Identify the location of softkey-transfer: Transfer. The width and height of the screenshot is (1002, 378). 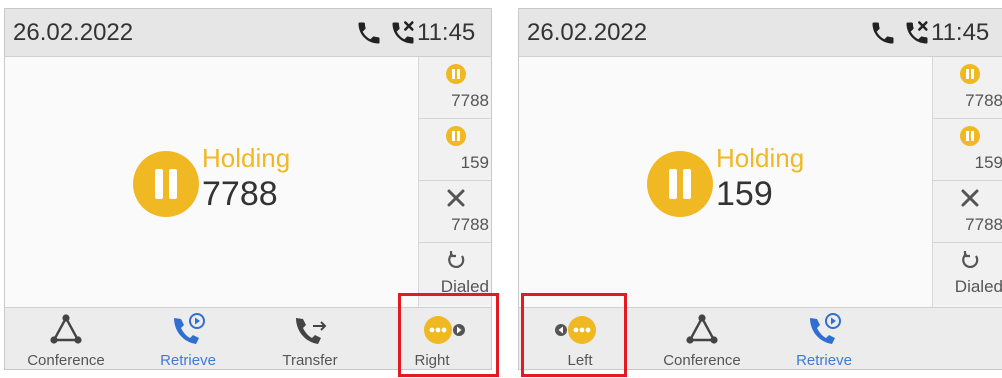
(310, 338).